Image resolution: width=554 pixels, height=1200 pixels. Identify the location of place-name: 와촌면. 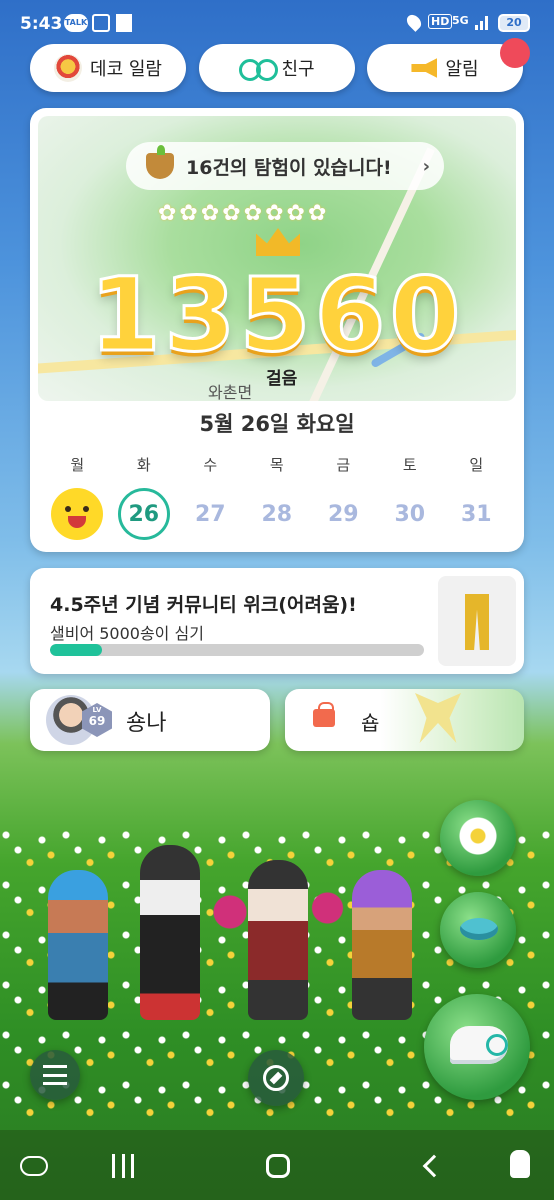
(230, 392).